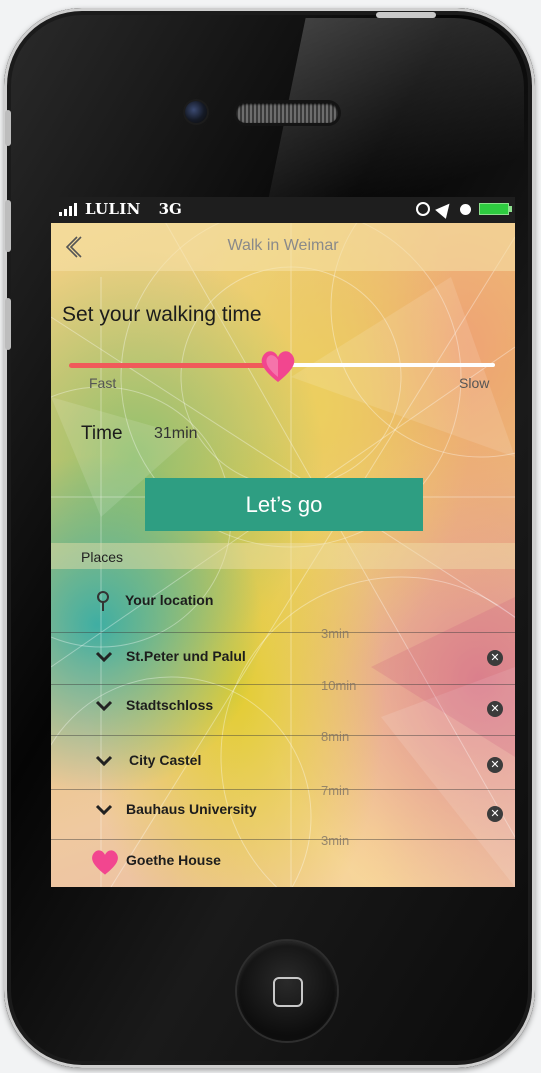 The height and width of the screenshot is (1073, 541). What do you see at coordinates (103, 383) in the screenshot?
I see `slider-min-label: Fast` at bounding box center [103, 383].